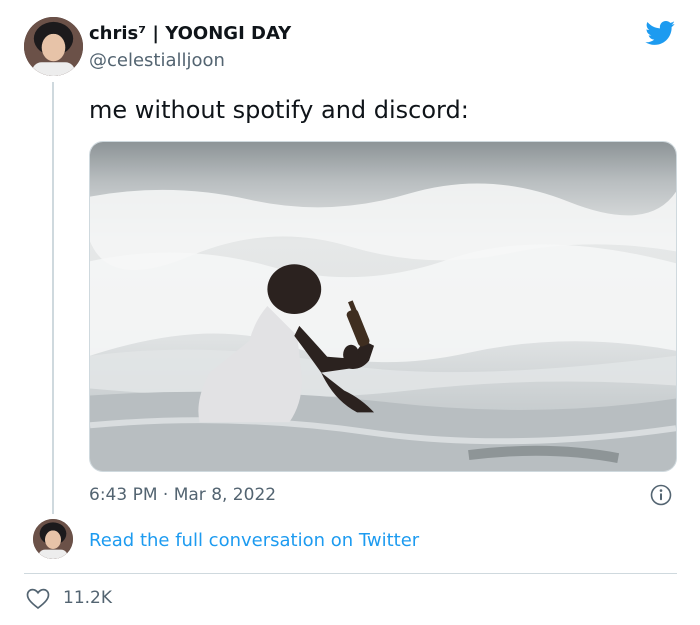  What do you see at coordinates (38, 599) in the screenshot?
I see `heart-icon` at bounding box center [38, 599].